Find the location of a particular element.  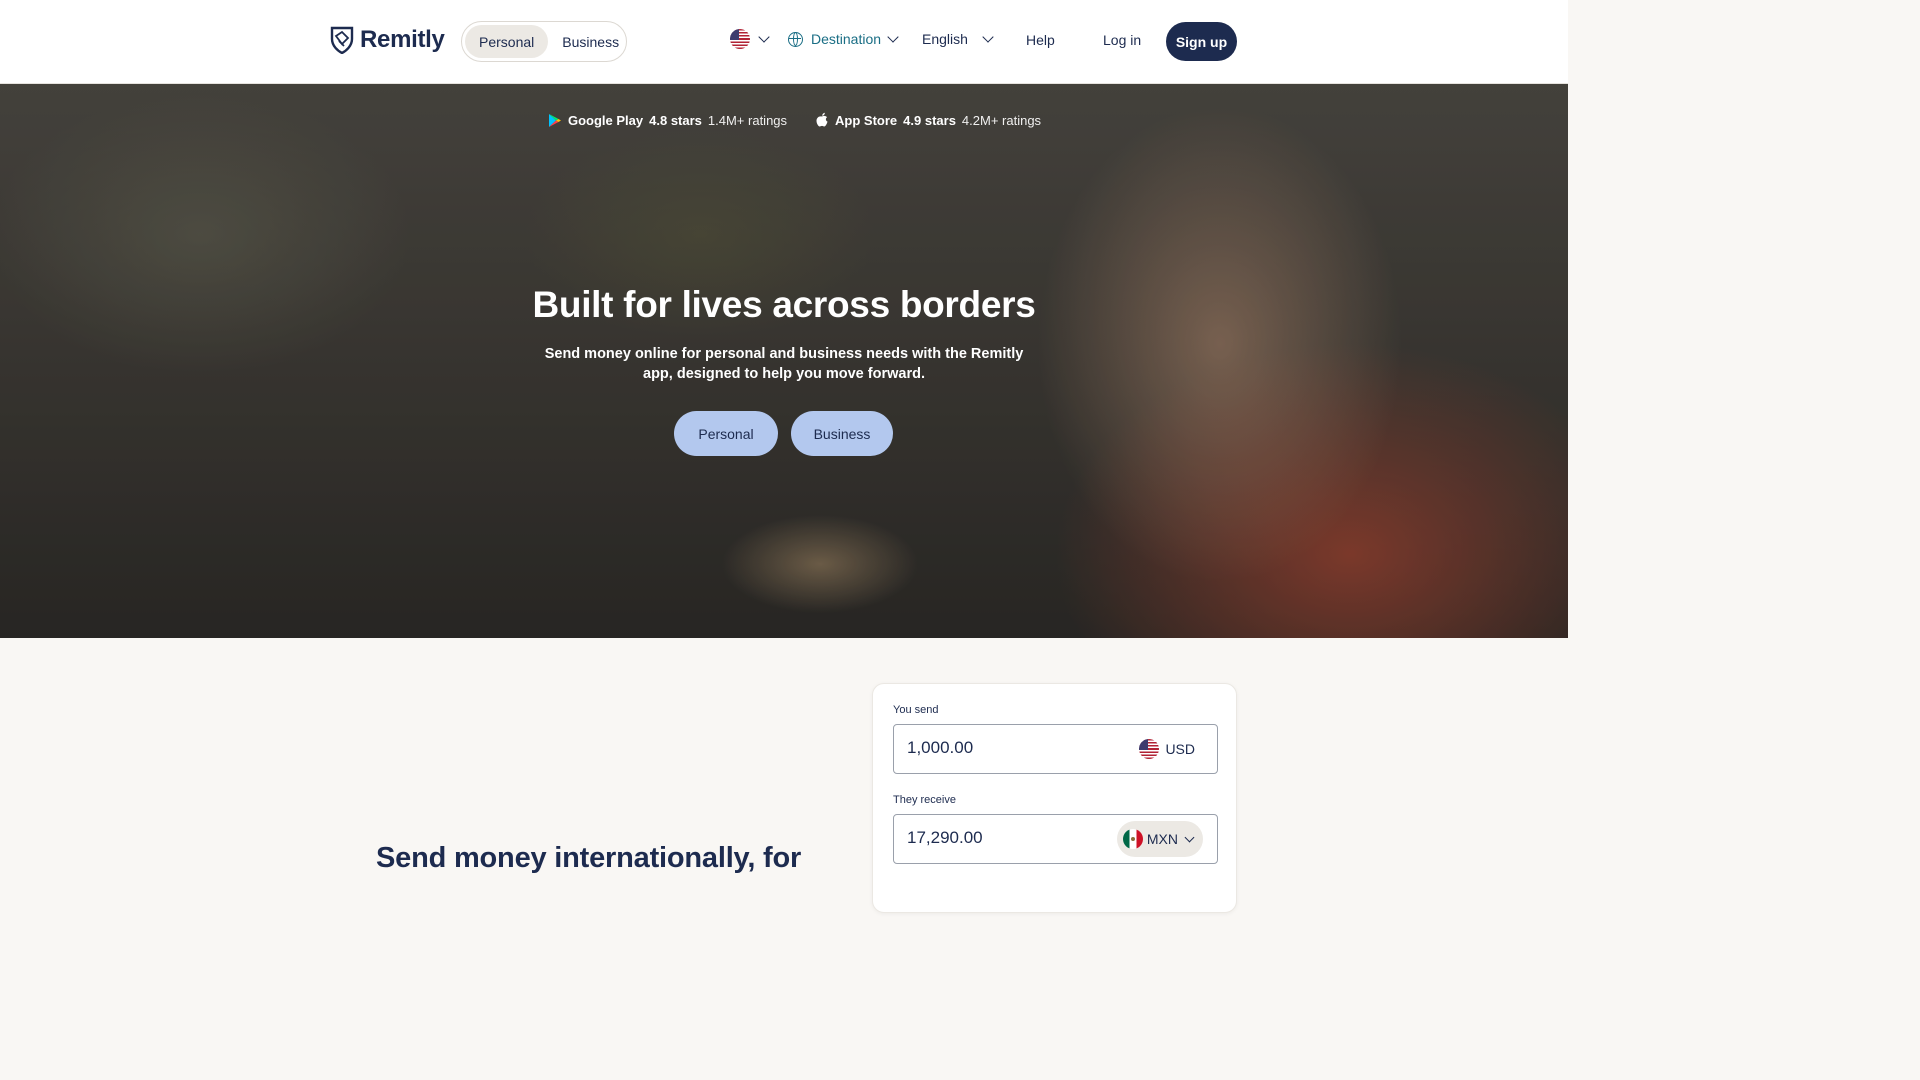

app-store-score: 4.9 stars is located at coordinates (929, 120).